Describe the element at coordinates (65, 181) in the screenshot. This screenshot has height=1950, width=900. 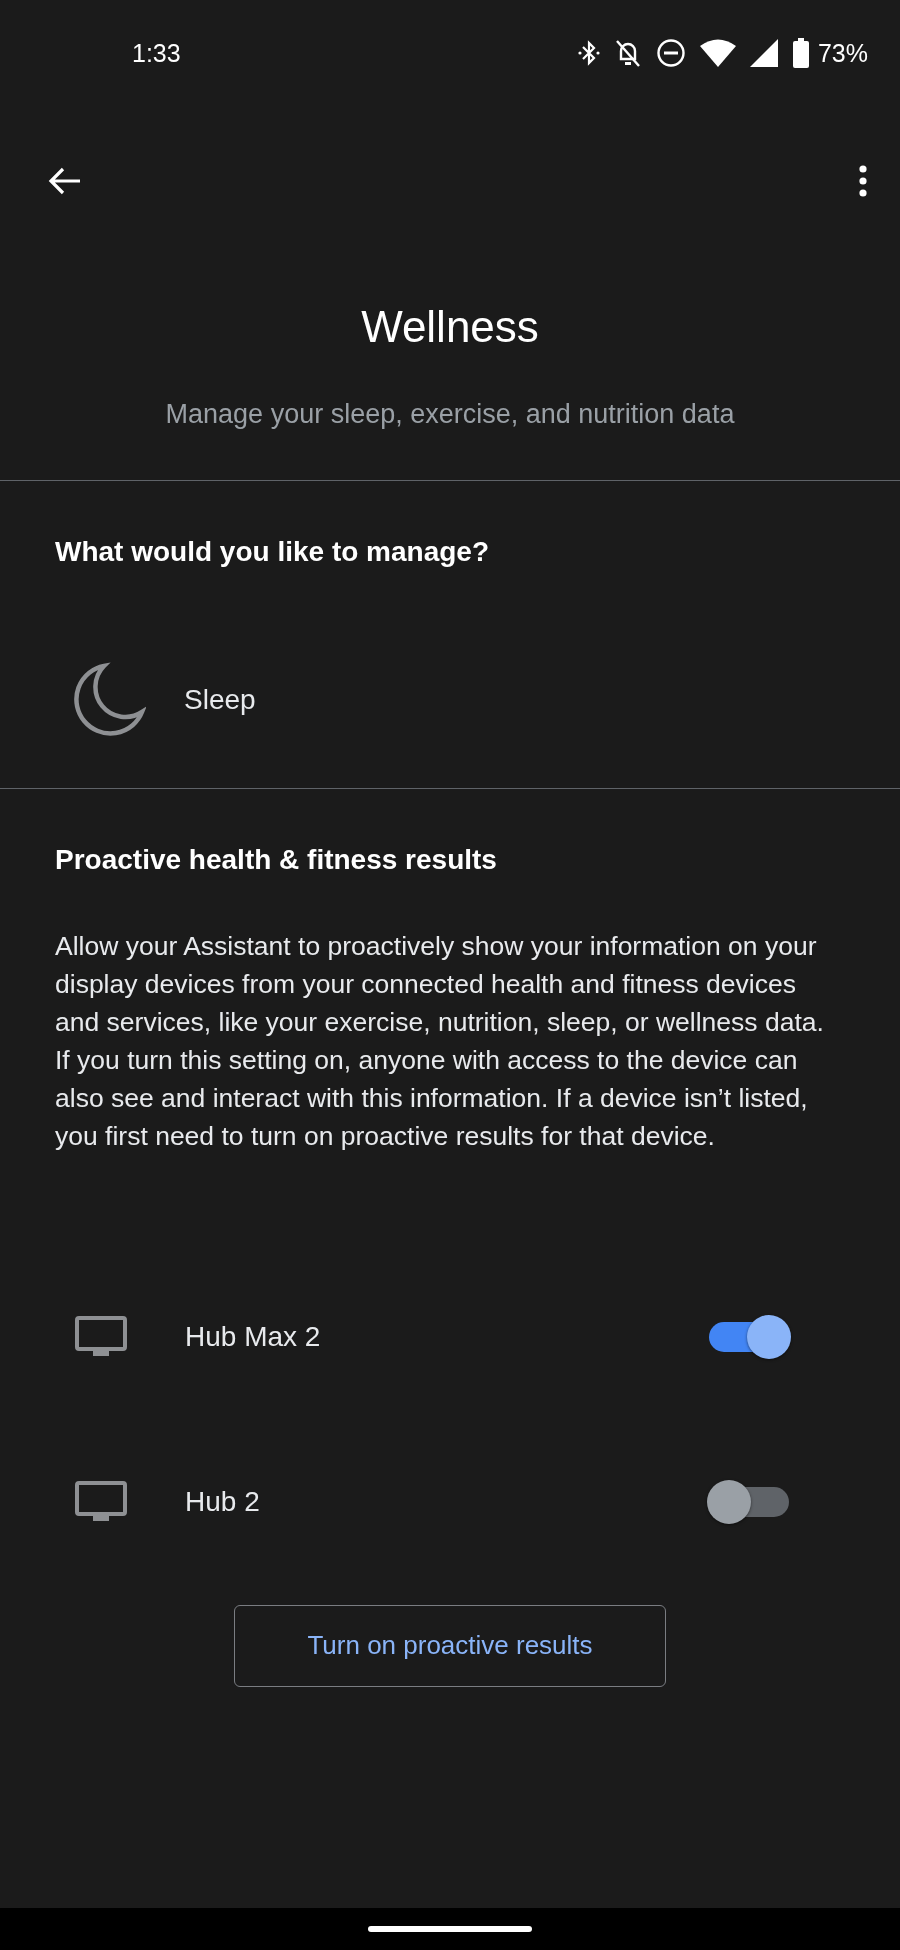
I see `back-arrow-icon` at that location.